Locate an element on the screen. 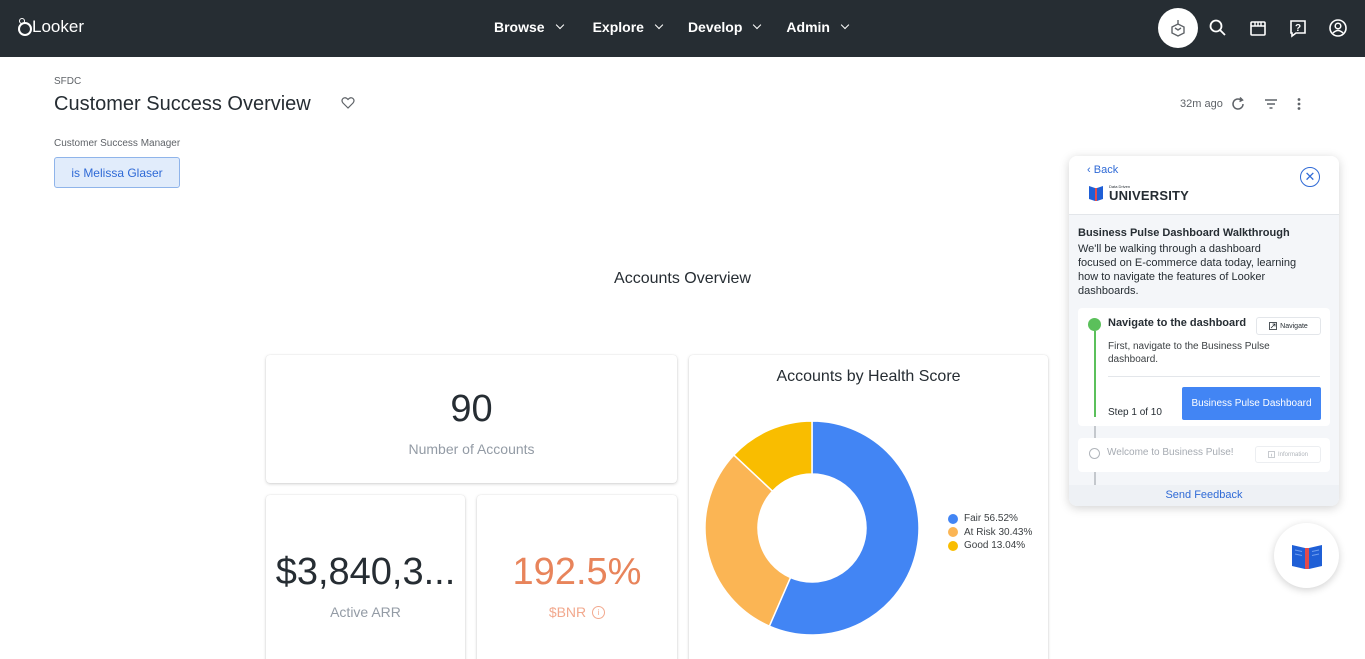  main-nav: Browse Explore Develop Admin is located at coordinates (672, 27).